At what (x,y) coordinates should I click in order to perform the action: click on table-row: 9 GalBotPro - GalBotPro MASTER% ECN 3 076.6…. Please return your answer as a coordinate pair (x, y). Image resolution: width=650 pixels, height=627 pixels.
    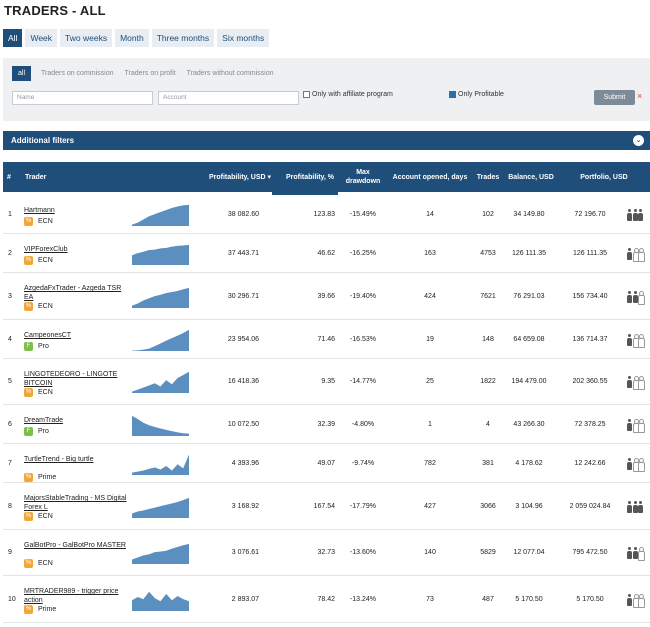
    Looking at the image, I should click on (326, 553).